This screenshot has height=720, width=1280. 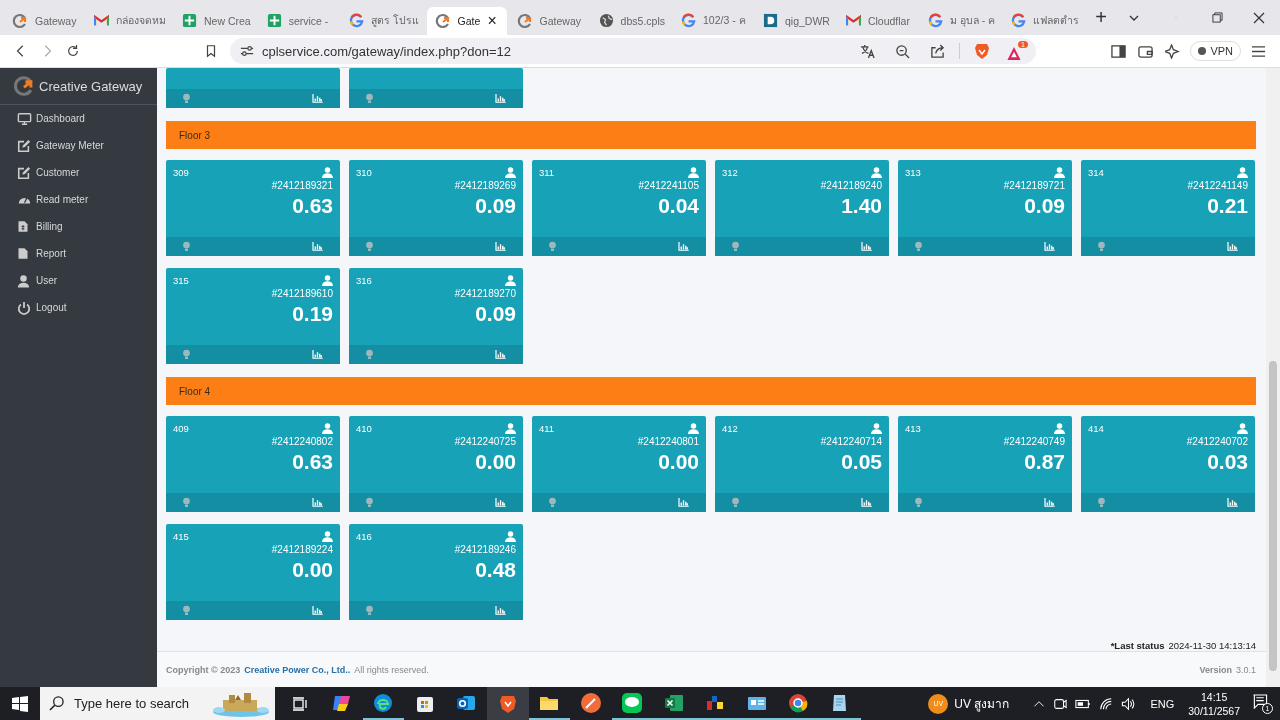 I want to click on room-number: 313, so click(x=913, y=172).